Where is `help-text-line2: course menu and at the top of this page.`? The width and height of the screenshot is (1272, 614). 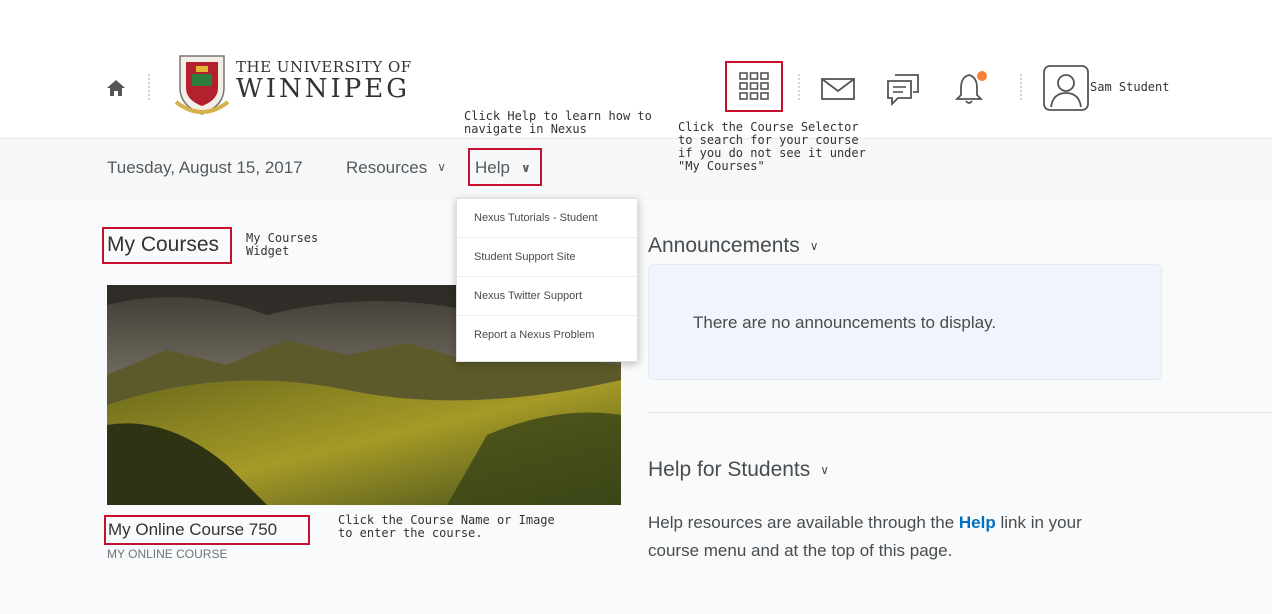 help-text-line2: course menu and at the top of this page. is located at coordinates (800, 550).